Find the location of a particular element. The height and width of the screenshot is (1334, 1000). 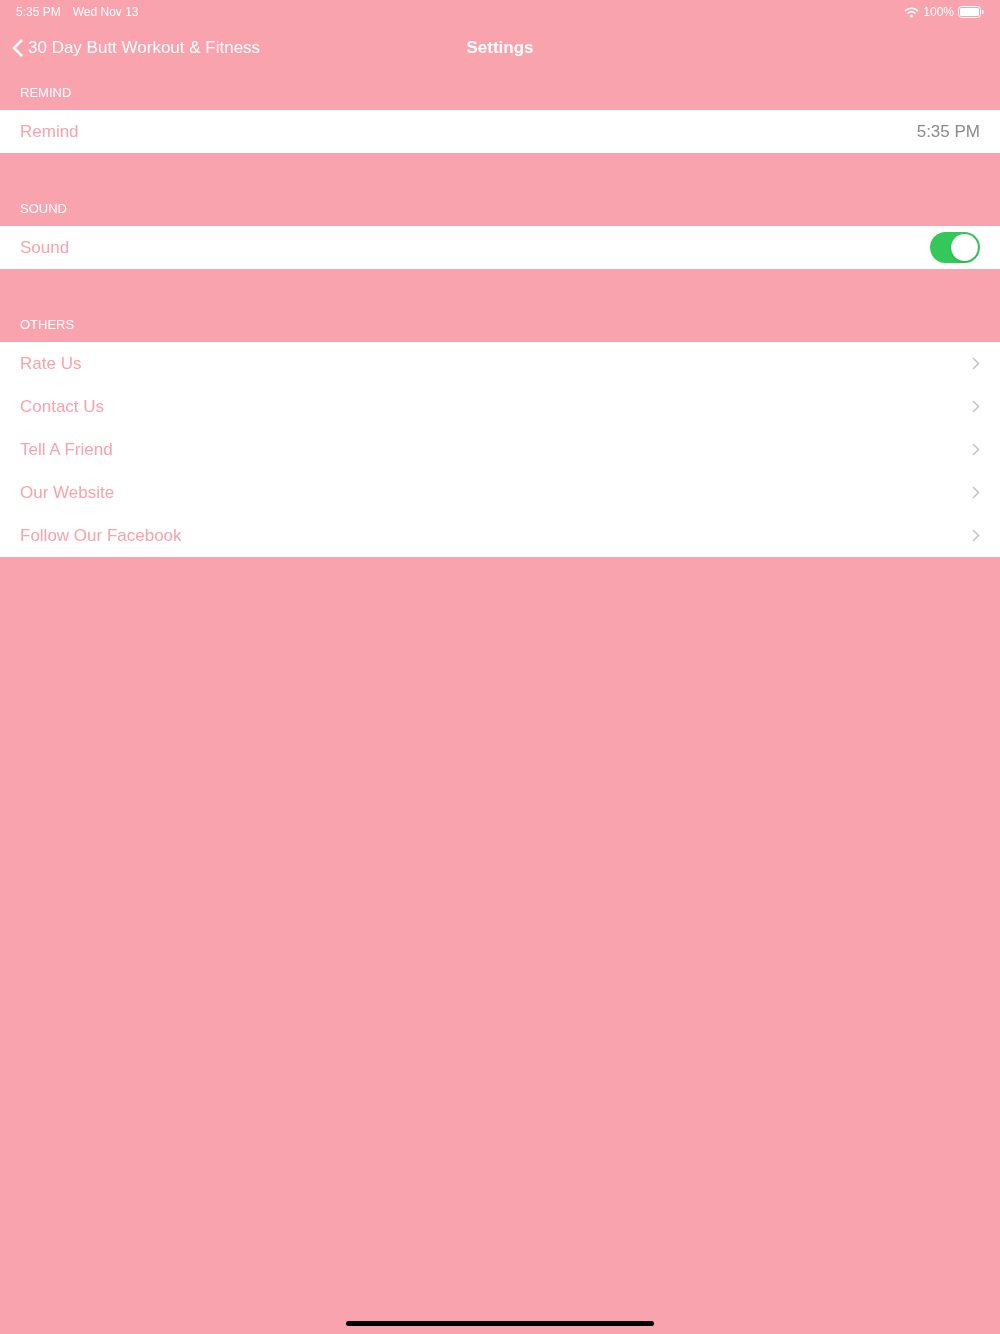

section-header: SOUND is located at coordinates (43, 208).